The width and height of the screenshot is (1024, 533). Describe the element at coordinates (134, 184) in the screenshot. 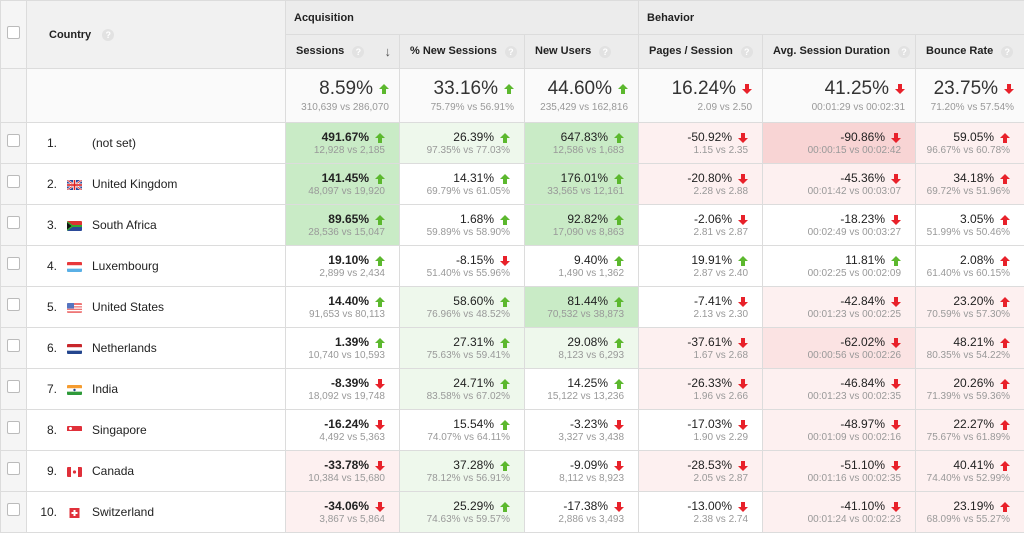

I see `country-link: United Kingdom` at that location.